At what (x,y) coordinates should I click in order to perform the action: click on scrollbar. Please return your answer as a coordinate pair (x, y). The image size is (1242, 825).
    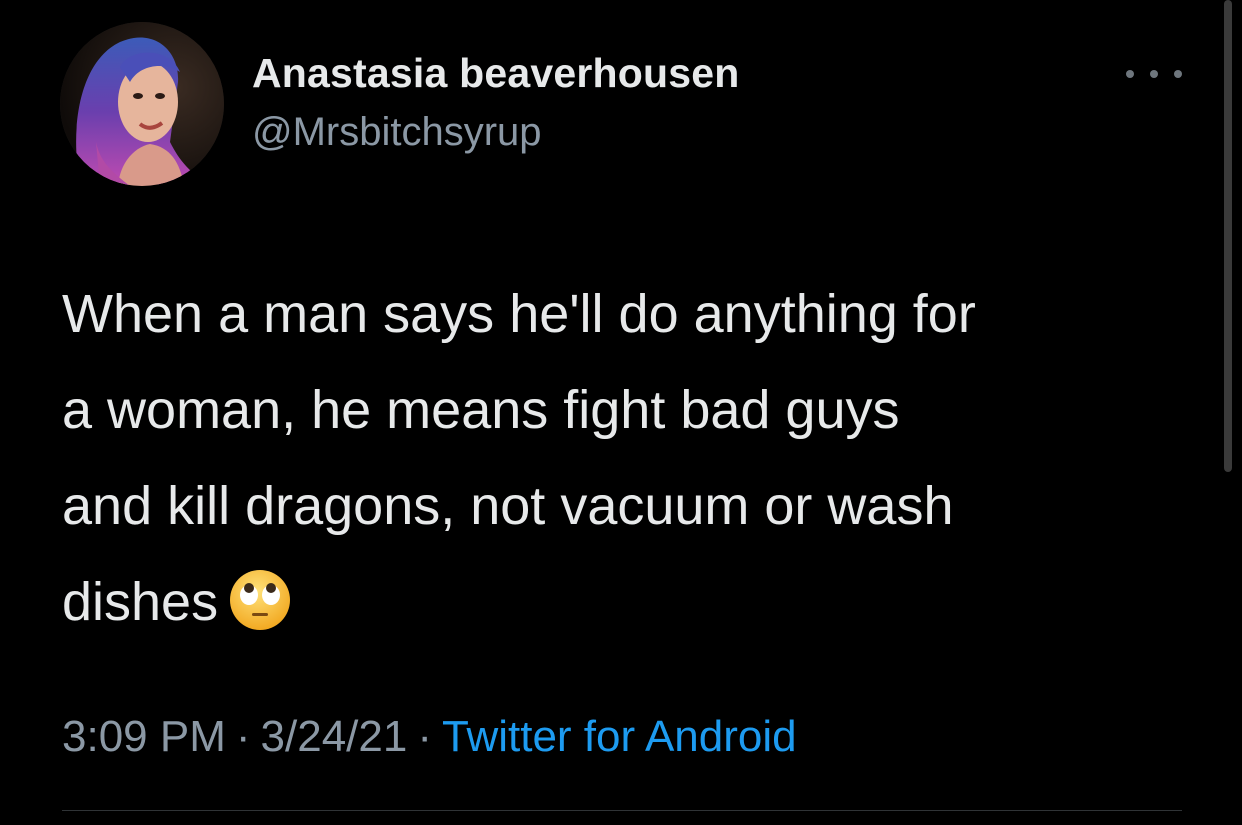
    Looking at the image, I should click on (1228, 236).